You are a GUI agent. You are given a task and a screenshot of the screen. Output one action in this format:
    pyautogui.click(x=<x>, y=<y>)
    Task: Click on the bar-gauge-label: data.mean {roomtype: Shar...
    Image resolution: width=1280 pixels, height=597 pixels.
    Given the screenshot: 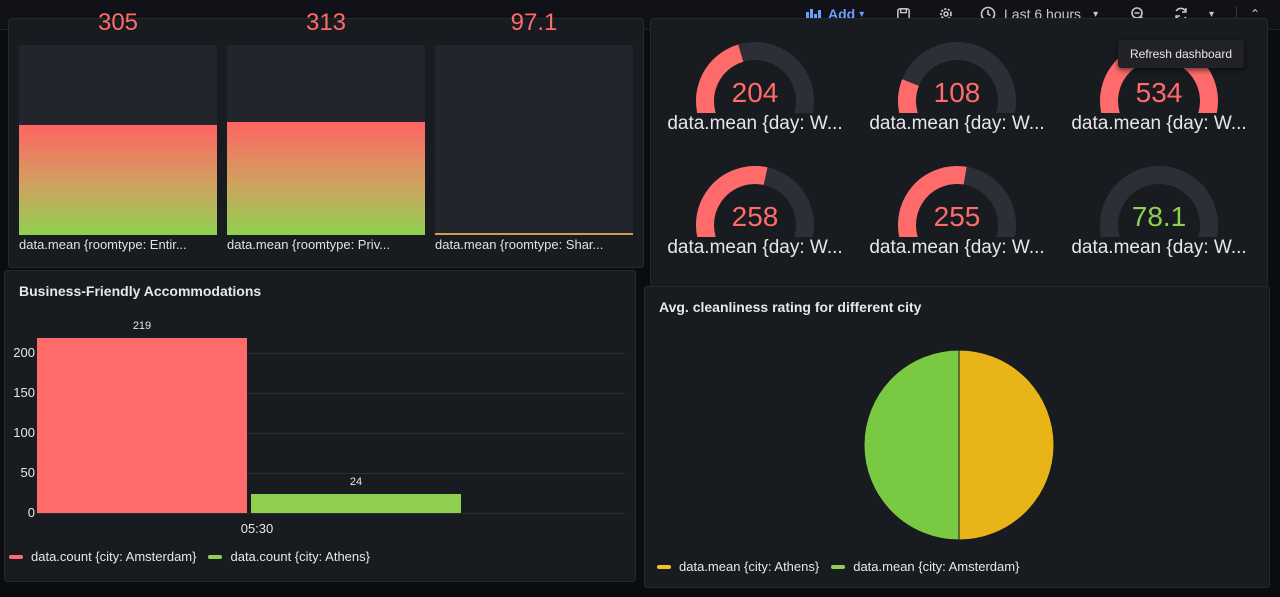 What is the action you would take?
    pyautogui.click(x=519, y=244)
    